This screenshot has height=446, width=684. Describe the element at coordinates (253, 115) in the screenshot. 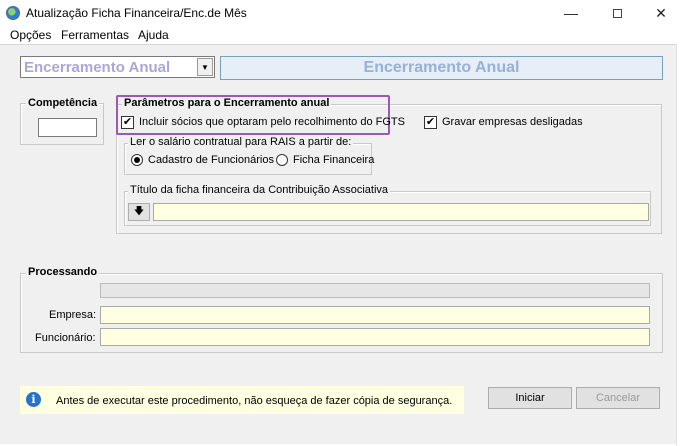

I see `highlight-box` at that location.